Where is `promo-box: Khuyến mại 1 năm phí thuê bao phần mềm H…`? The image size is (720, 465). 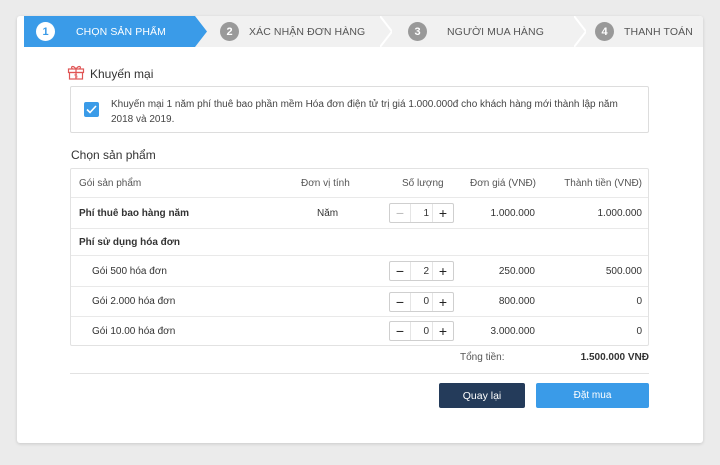
promo-box: Khuyến mại 1 năm phí thuê bao phần mềm H… is located at coordinates (359, 109).